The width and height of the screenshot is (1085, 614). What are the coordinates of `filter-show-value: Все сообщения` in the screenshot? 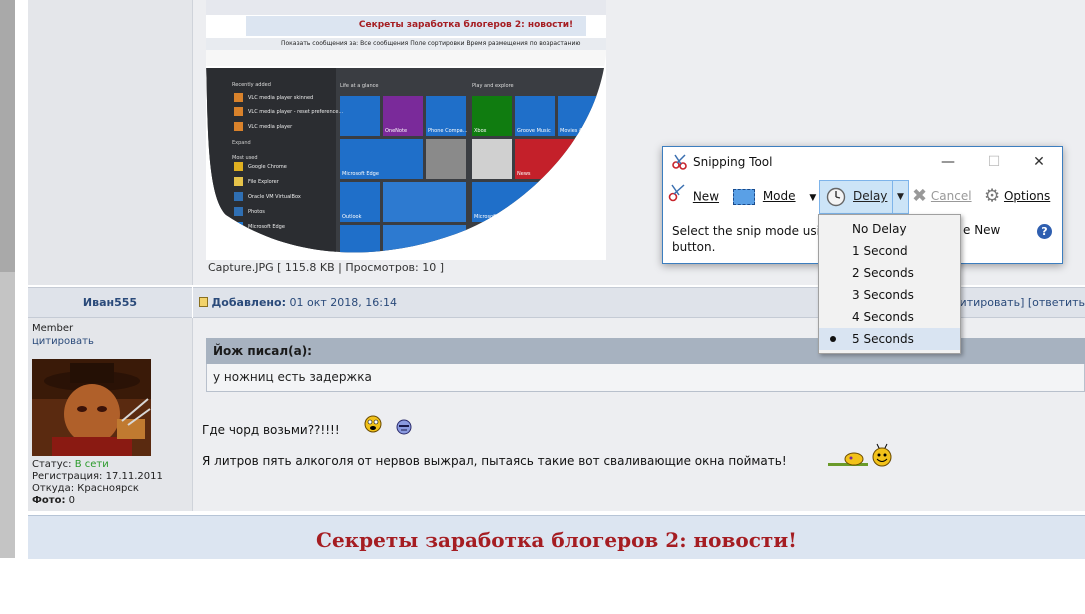 It's located at (384, 43).